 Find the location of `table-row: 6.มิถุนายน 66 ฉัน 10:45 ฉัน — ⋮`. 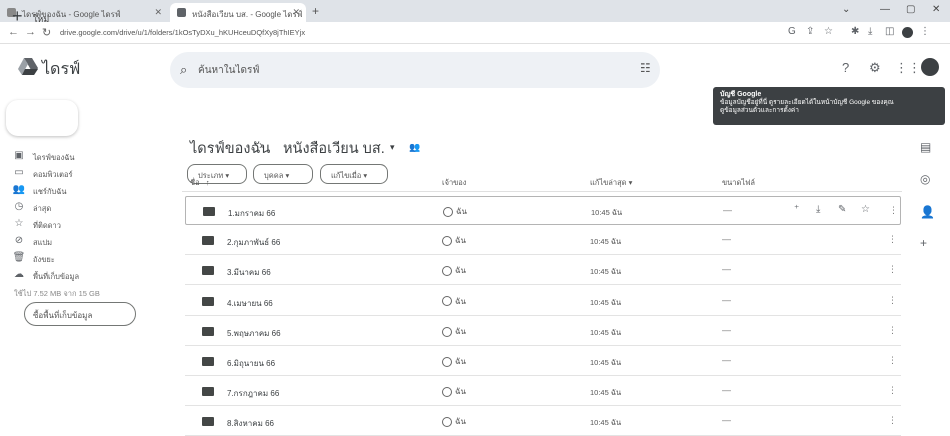

table-row: 6.มิถุนายน 66 ฉัน 10:45 ฉัน — ⋮ is located at coordinates (543, 361).